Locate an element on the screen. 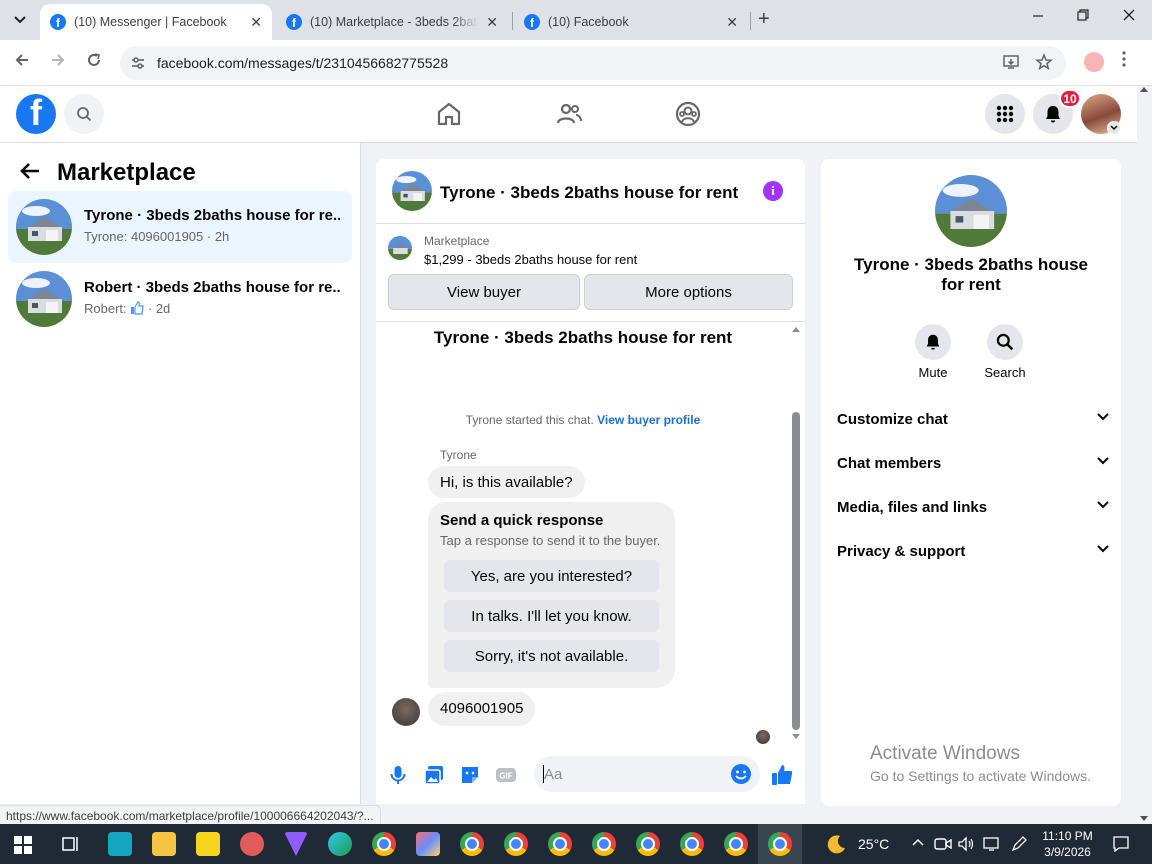  quick-response-yes-button: Yes, are you interested? is located at coordinates (551, 576).